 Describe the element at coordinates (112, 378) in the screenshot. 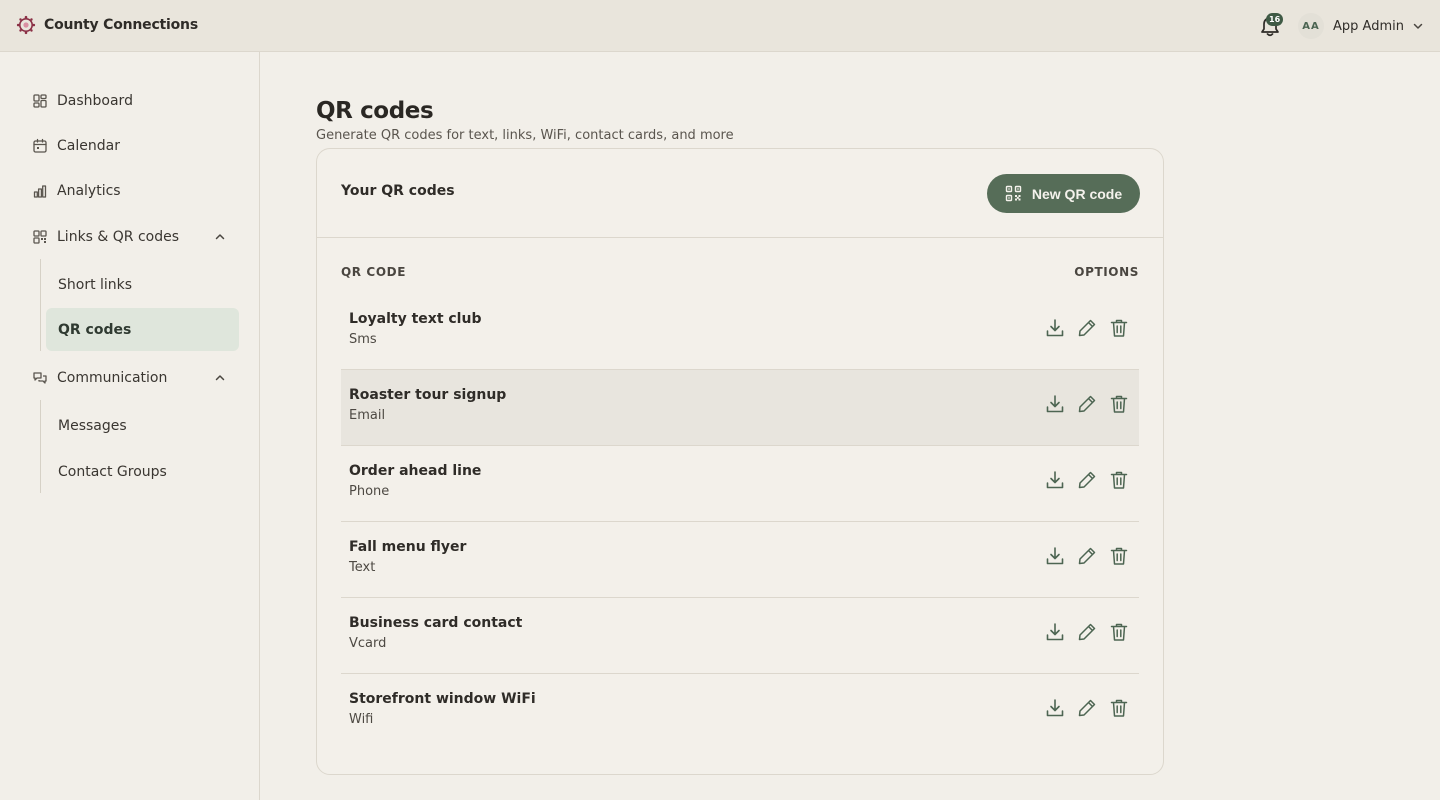

I see `sidebar-item-label: Communication` at that location.